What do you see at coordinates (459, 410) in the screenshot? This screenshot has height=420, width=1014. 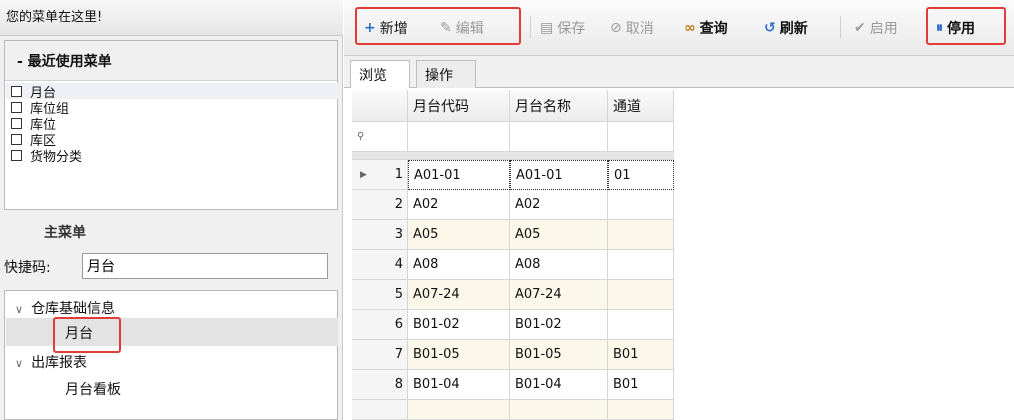 I see `table-cell-code` at bounding box center [459, 410].